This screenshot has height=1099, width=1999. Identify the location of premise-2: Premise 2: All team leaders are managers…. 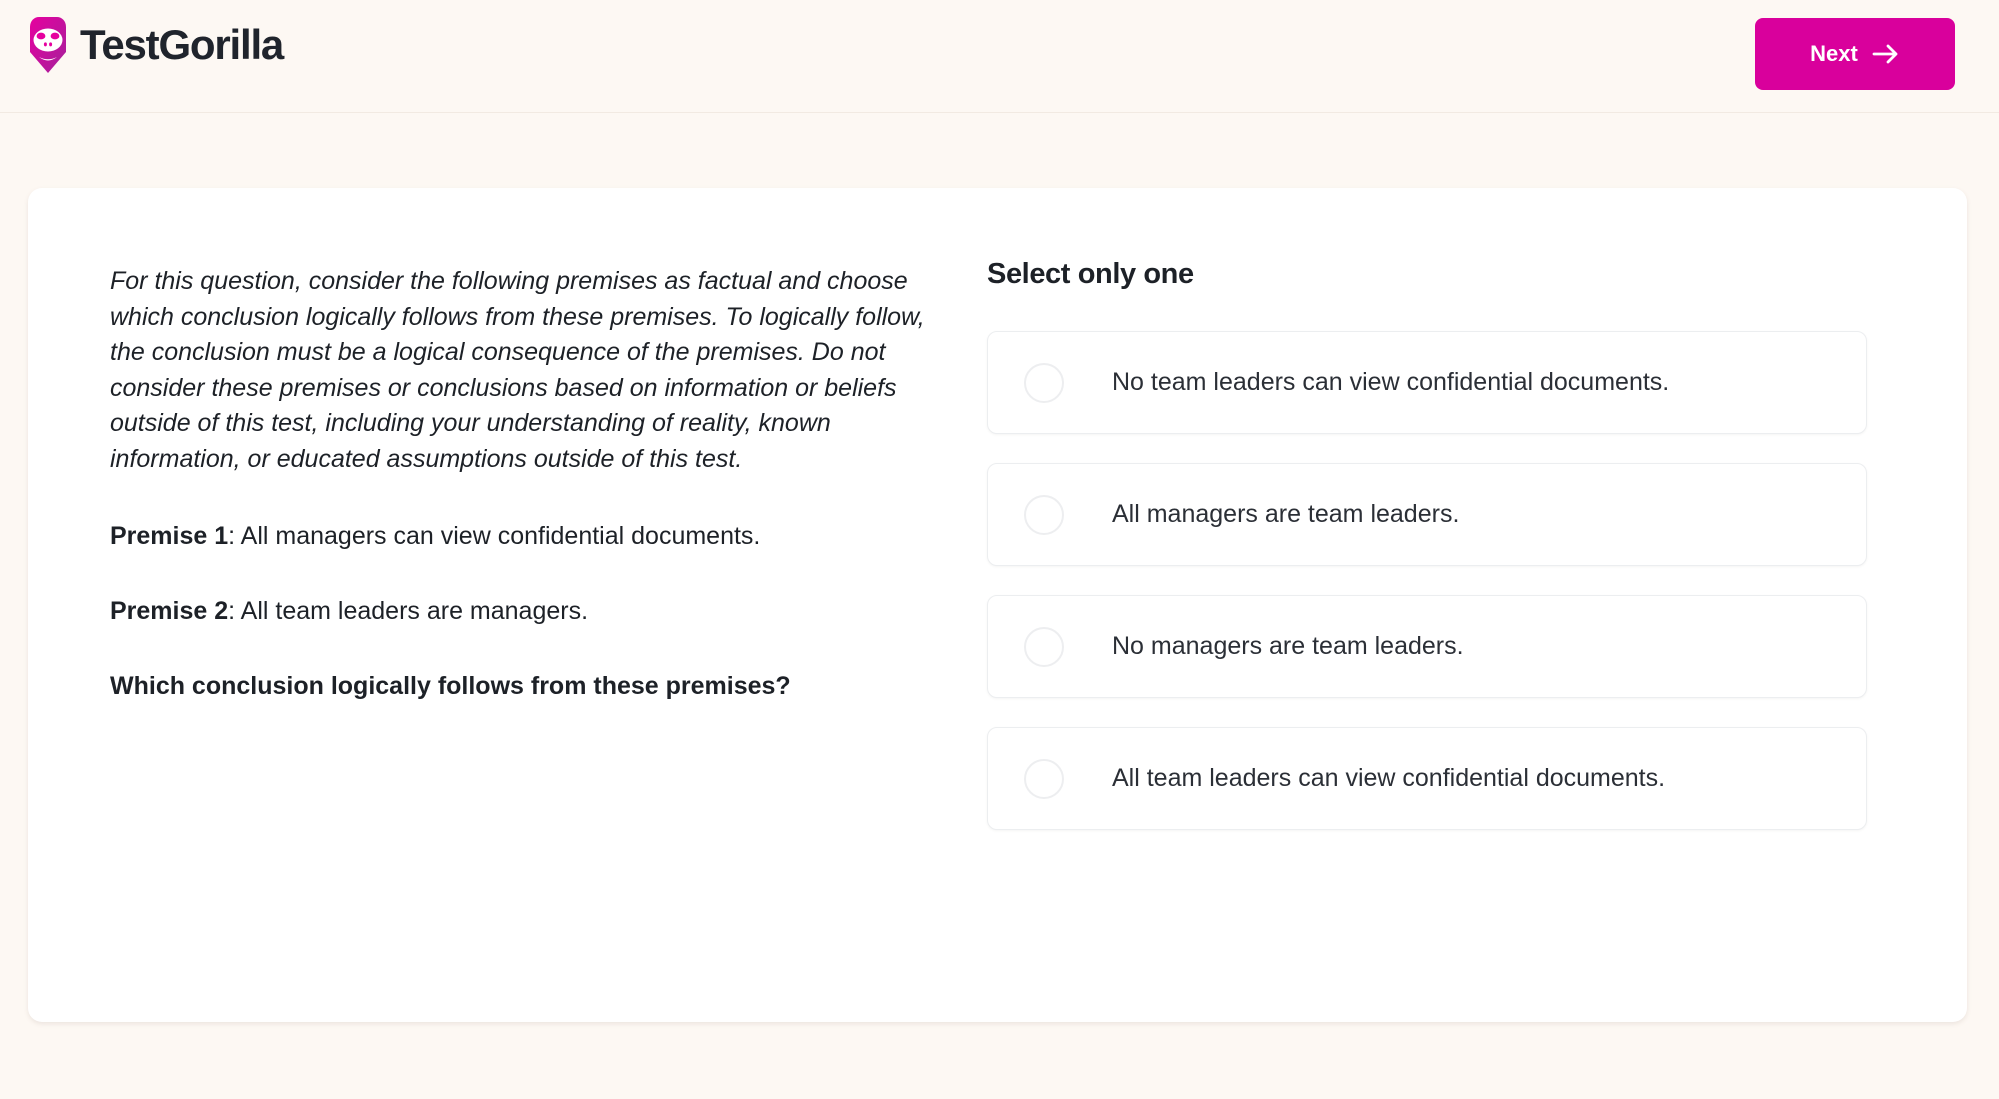
(536, 611).